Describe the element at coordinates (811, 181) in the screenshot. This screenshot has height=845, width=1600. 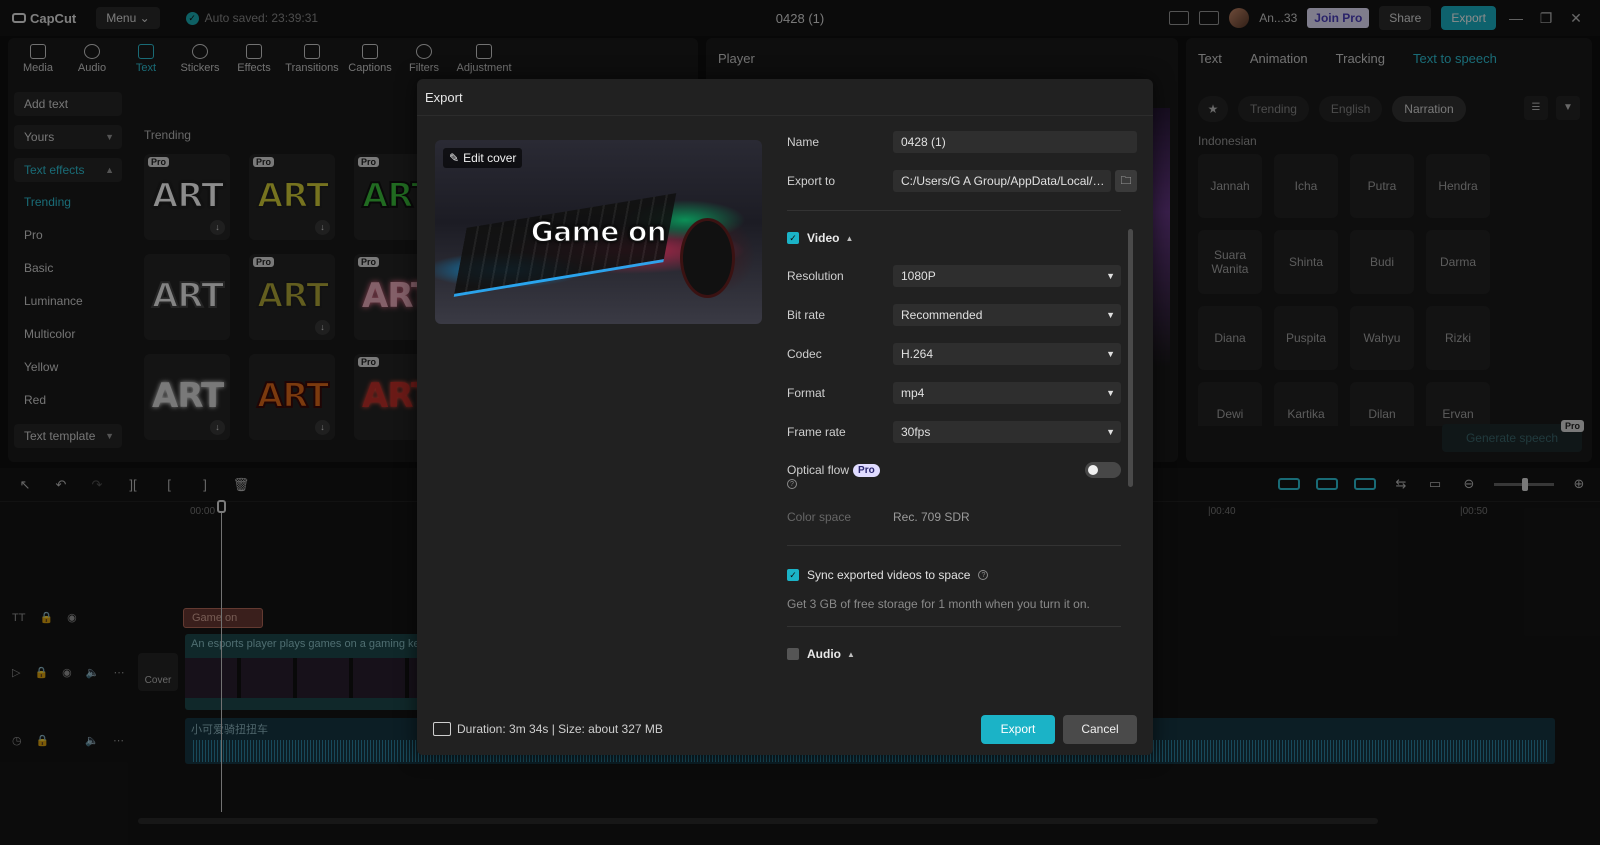
I see `export-to-label: Export to` at that location.